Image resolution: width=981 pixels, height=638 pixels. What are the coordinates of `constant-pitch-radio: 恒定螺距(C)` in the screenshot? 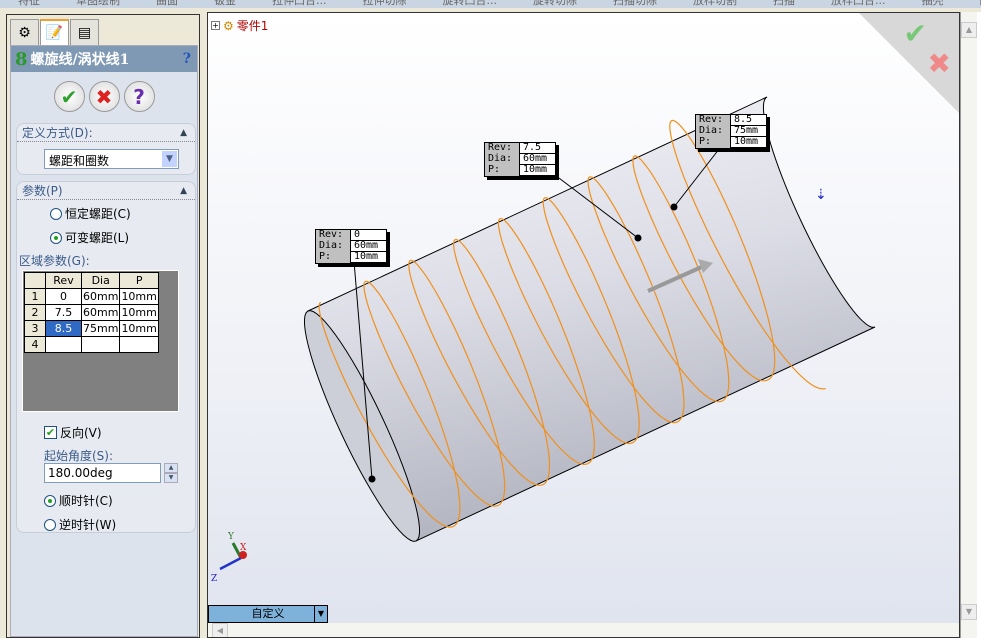 It's located at (90, 213).